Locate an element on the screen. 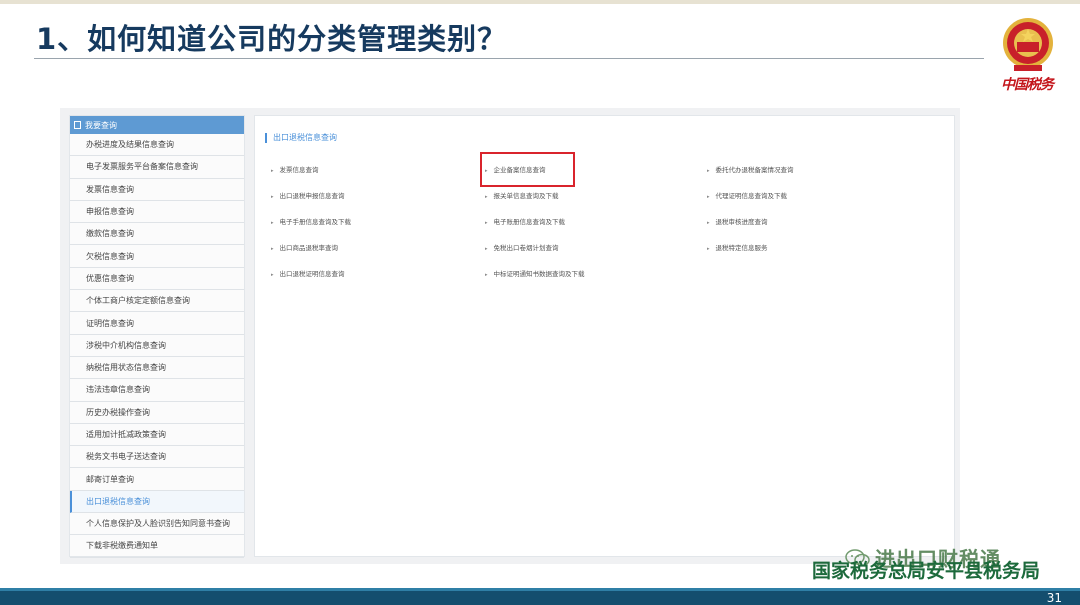  sidebar-item: 邮寄订单查询 is located at coordinates (157, 479).